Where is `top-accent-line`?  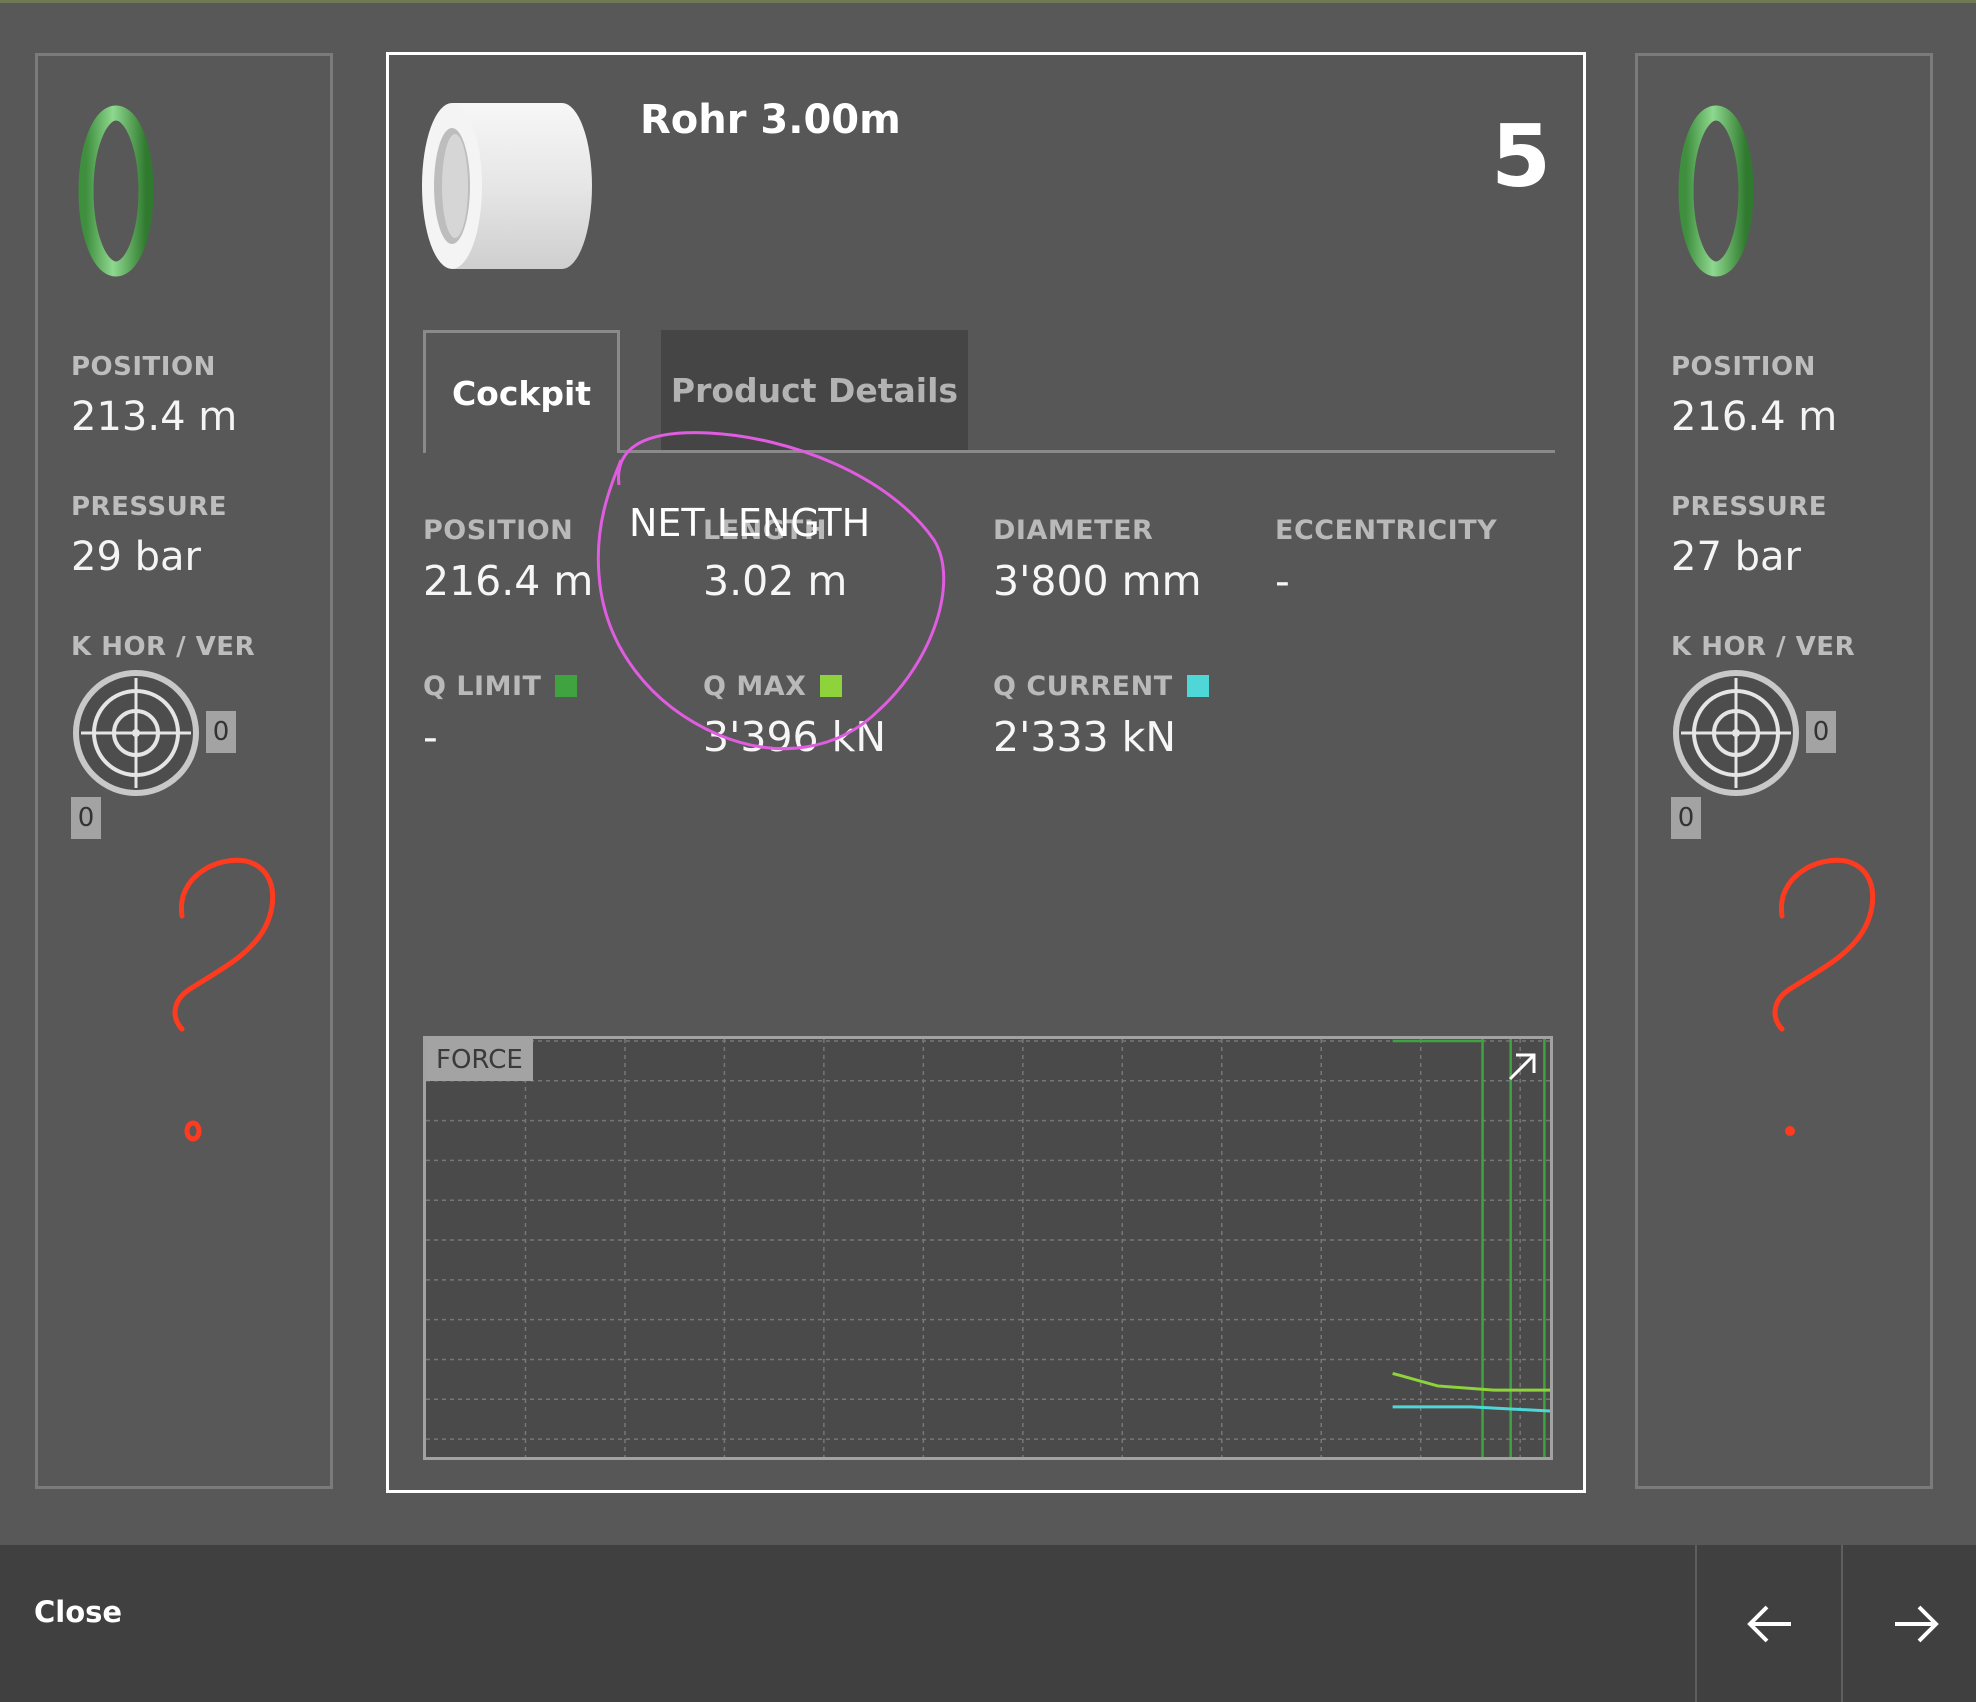 top-accent-line is located at coordinates (988, 1).